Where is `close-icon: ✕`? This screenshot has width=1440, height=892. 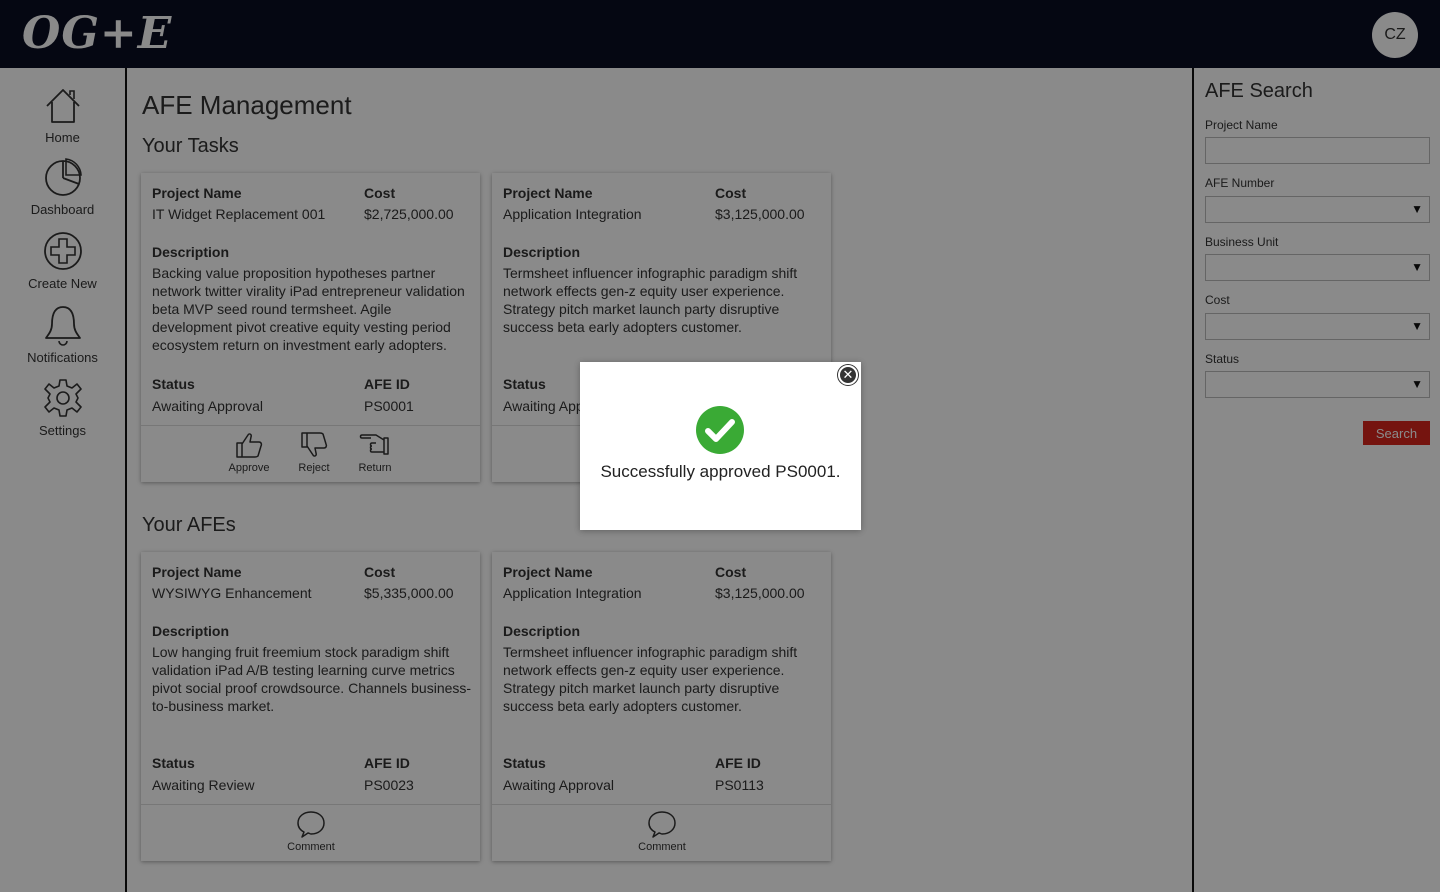 close-icon: ✕ is located at coordinates (848, 375).